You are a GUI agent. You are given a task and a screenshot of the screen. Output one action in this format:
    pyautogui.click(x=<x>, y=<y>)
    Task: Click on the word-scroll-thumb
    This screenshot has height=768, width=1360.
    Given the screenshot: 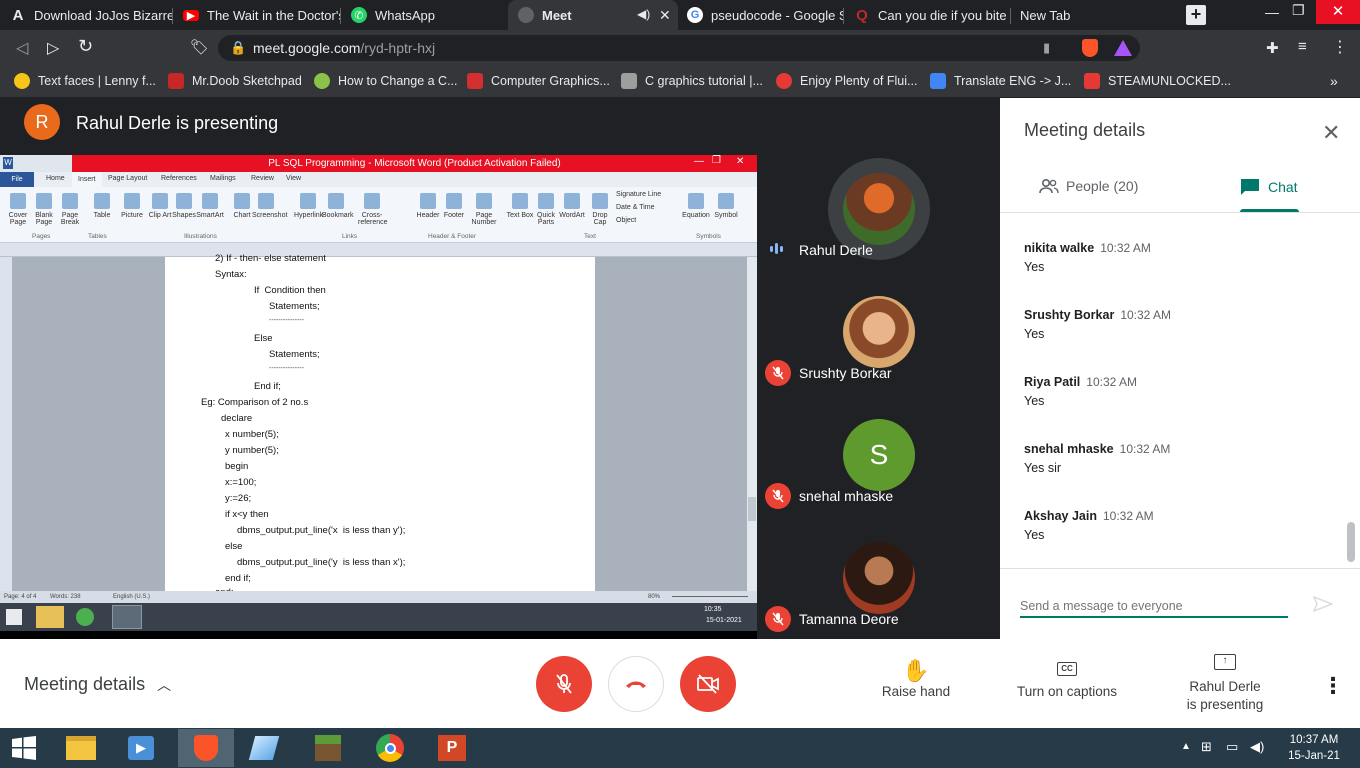 What is the action you would take?
    pyautogui.click(x=752, y=509)
    